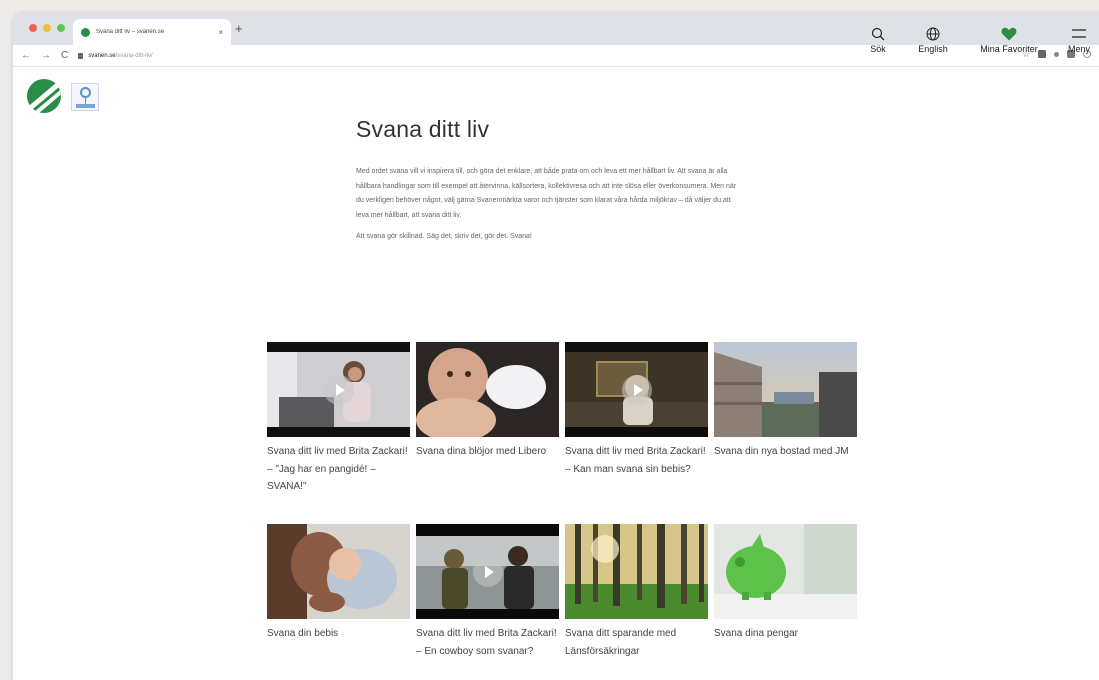 The width and height of the screenshot is (1099, 680). Describe the element at coordinates (1078, 49) in the screenshot. I see `menu-label: Meny` at that location.